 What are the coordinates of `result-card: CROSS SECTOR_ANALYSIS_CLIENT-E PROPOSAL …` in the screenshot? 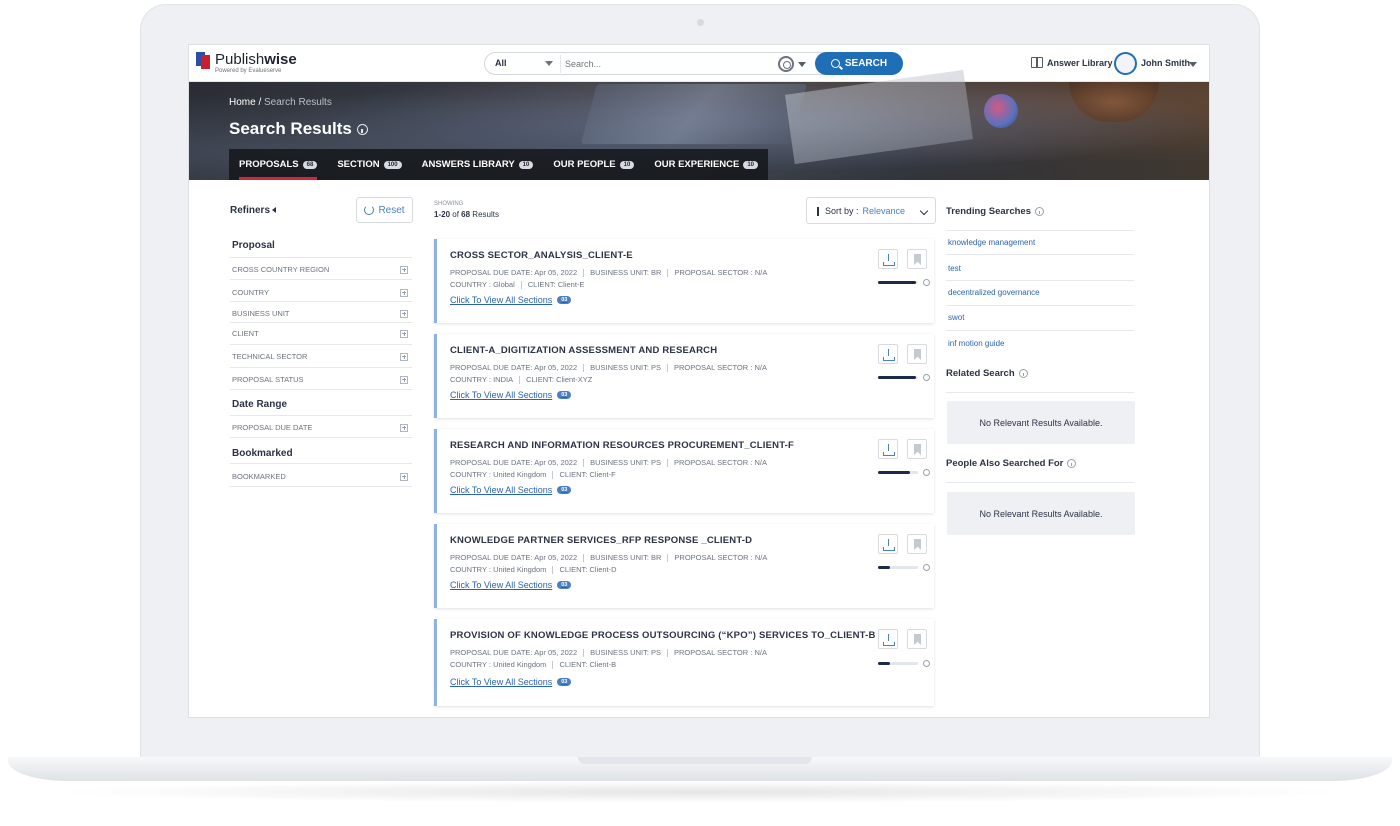 It's located at (684, 281).